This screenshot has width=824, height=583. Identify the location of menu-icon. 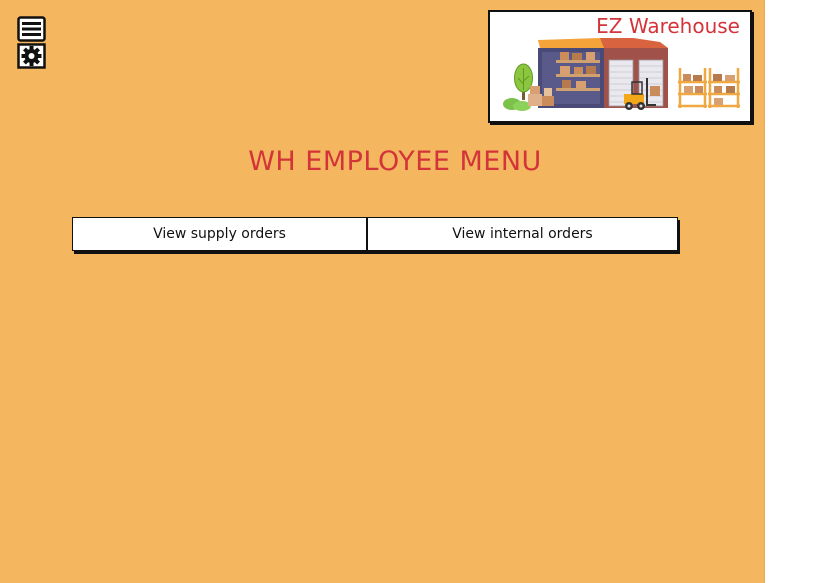
(31, 29).